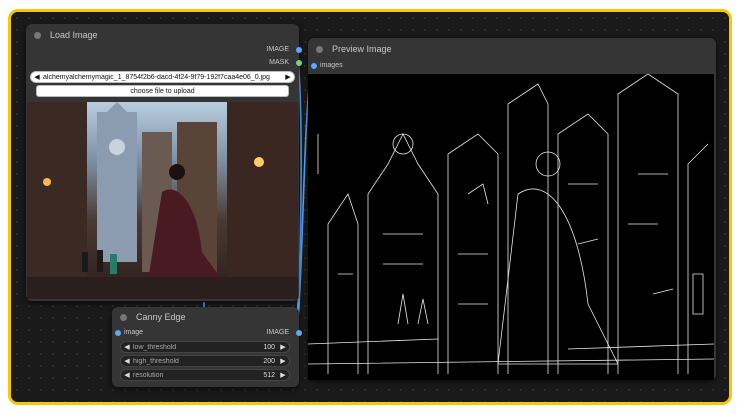 The width and height of the screenshot is (740, 414). What do you see at coordinates (205, 317) in the screenshot?
I see `canny-edge-node-header: Canny Edge` at bounding box center [205, 317].